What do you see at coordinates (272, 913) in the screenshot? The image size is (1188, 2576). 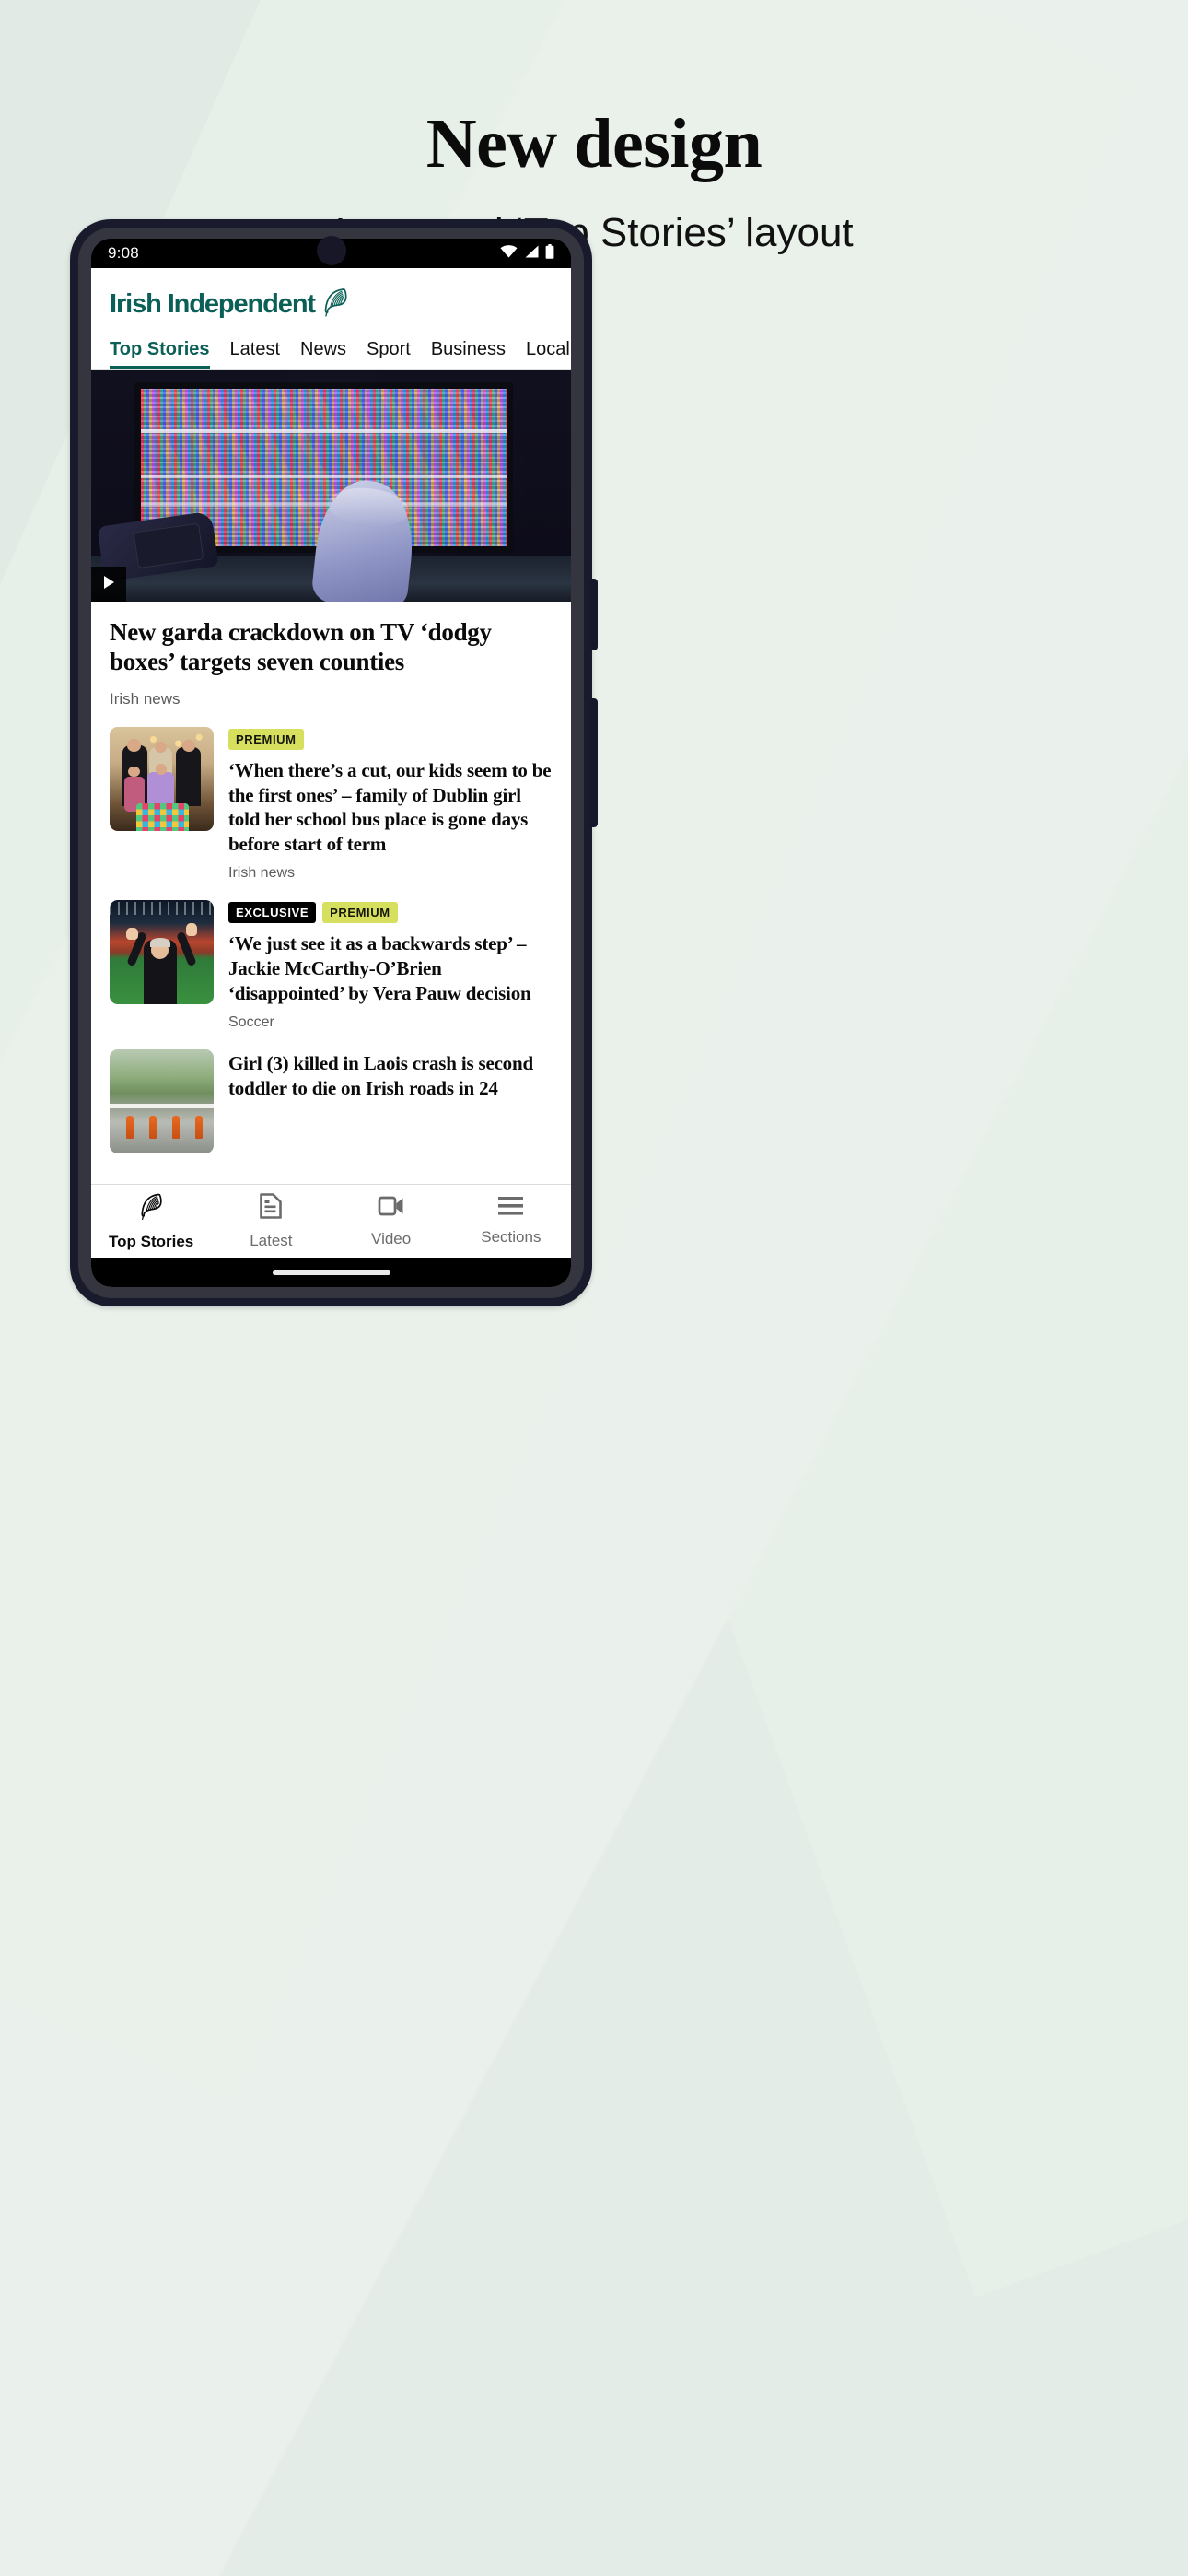 I see `exclusive-badge: EXCLUSIVE` at bounding box center [272, 913].